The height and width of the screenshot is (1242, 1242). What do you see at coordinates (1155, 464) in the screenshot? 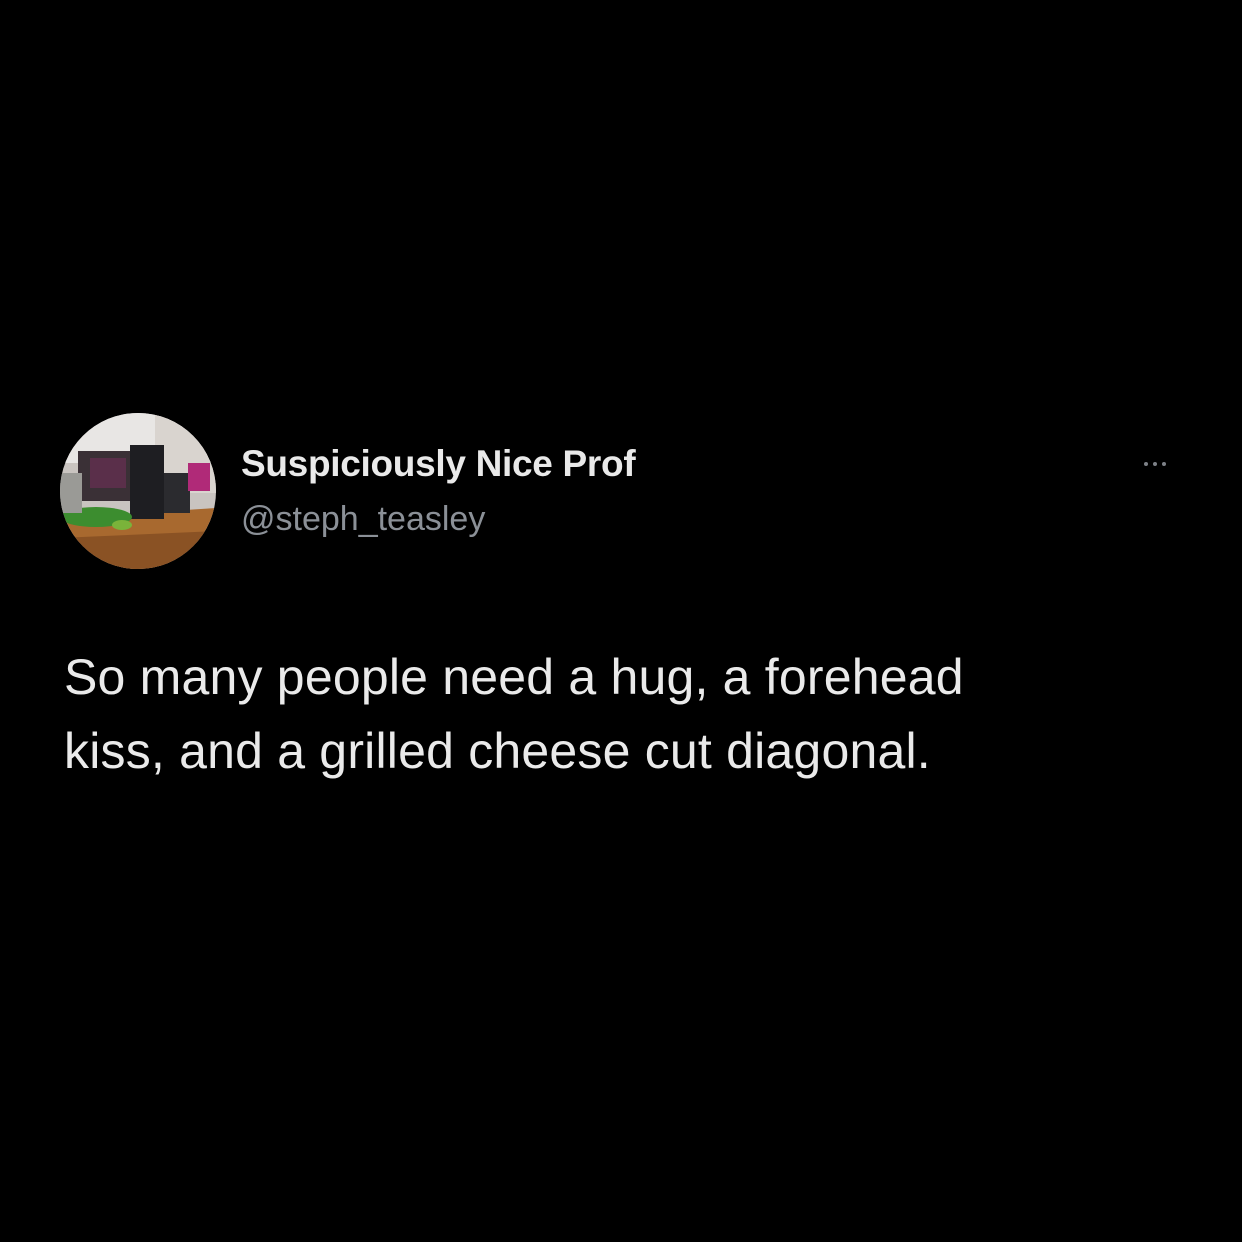
I see `ellipsis-icon` at bounding box center [1155, 464].